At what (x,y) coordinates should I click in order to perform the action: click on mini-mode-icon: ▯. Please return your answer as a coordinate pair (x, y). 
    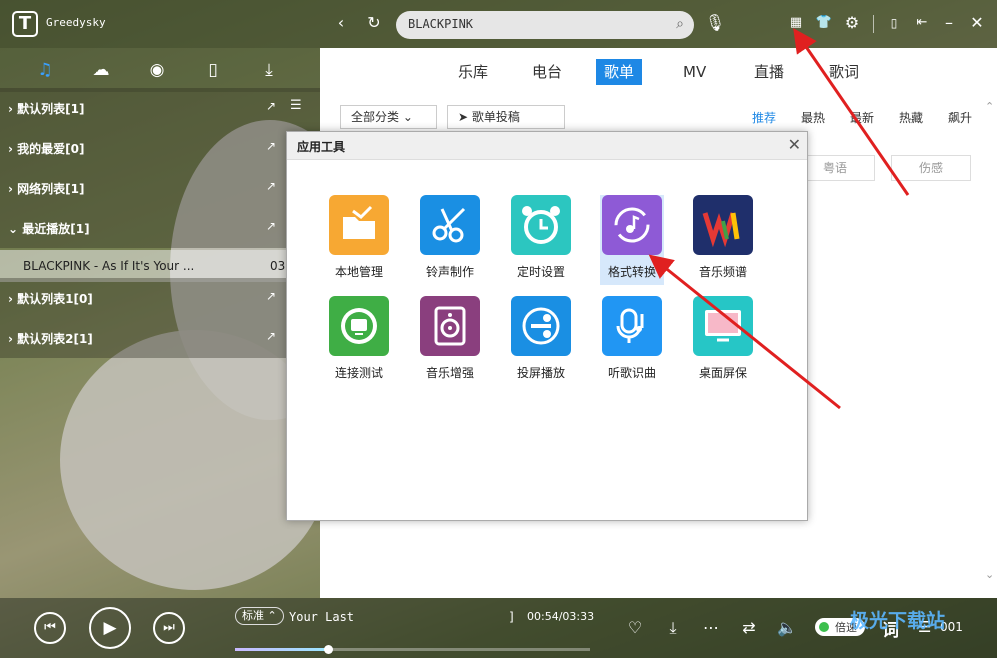
    Looking at the image, I should click on (894, 24).